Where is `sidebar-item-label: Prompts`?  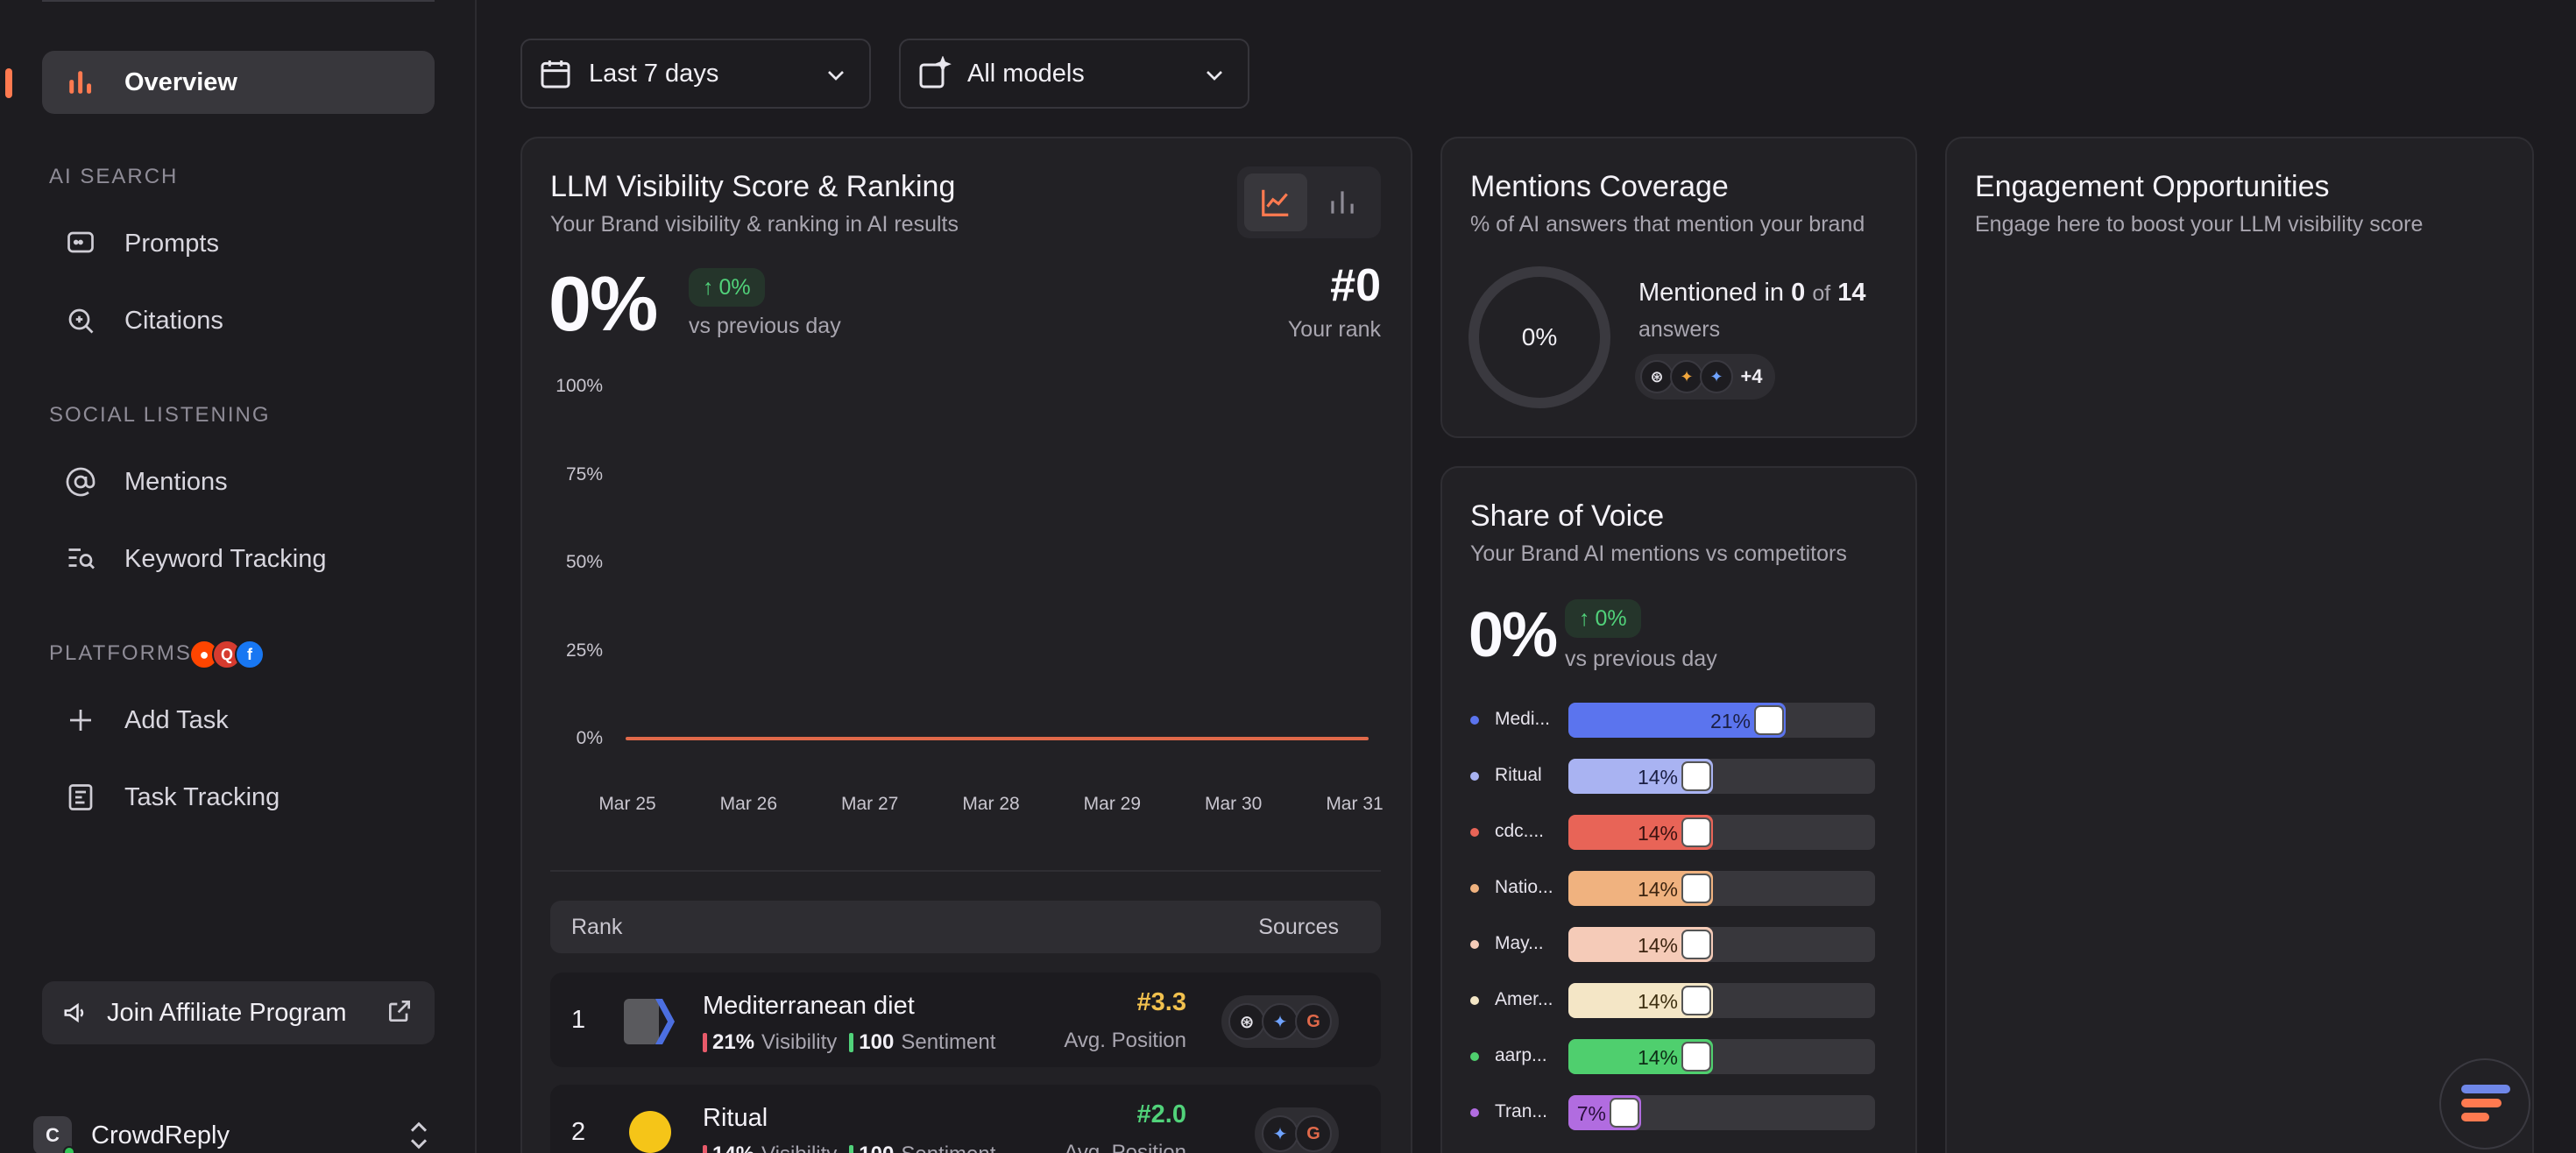
sidebar-item-label: Prompts is located at coordinates (171, 244).